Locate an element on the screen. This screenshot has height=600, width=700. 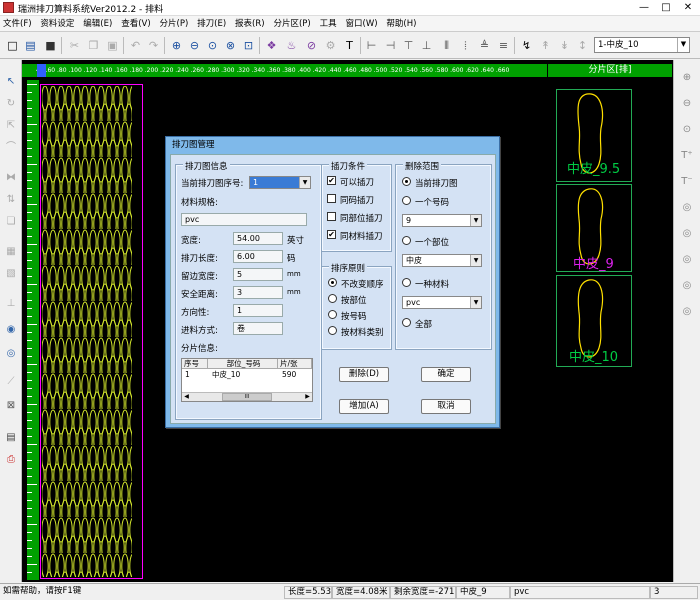
zoom-in-icon: ⊕ is located at coordinates (176, 45).